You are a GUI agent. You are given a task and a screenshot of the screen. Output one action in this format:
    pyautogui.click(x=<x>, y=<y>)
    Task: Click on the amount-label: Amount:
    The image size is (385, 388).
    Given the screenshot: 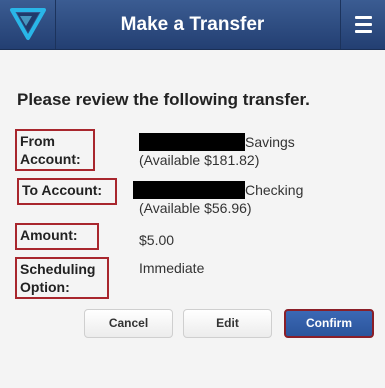 What is the action you would take?
    pyautogui.click(x=57, y=236)
    